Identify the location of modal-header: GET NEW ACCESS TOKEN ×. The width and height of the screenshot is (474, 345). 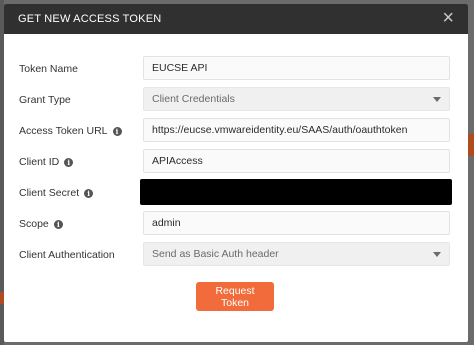
(236, 19).